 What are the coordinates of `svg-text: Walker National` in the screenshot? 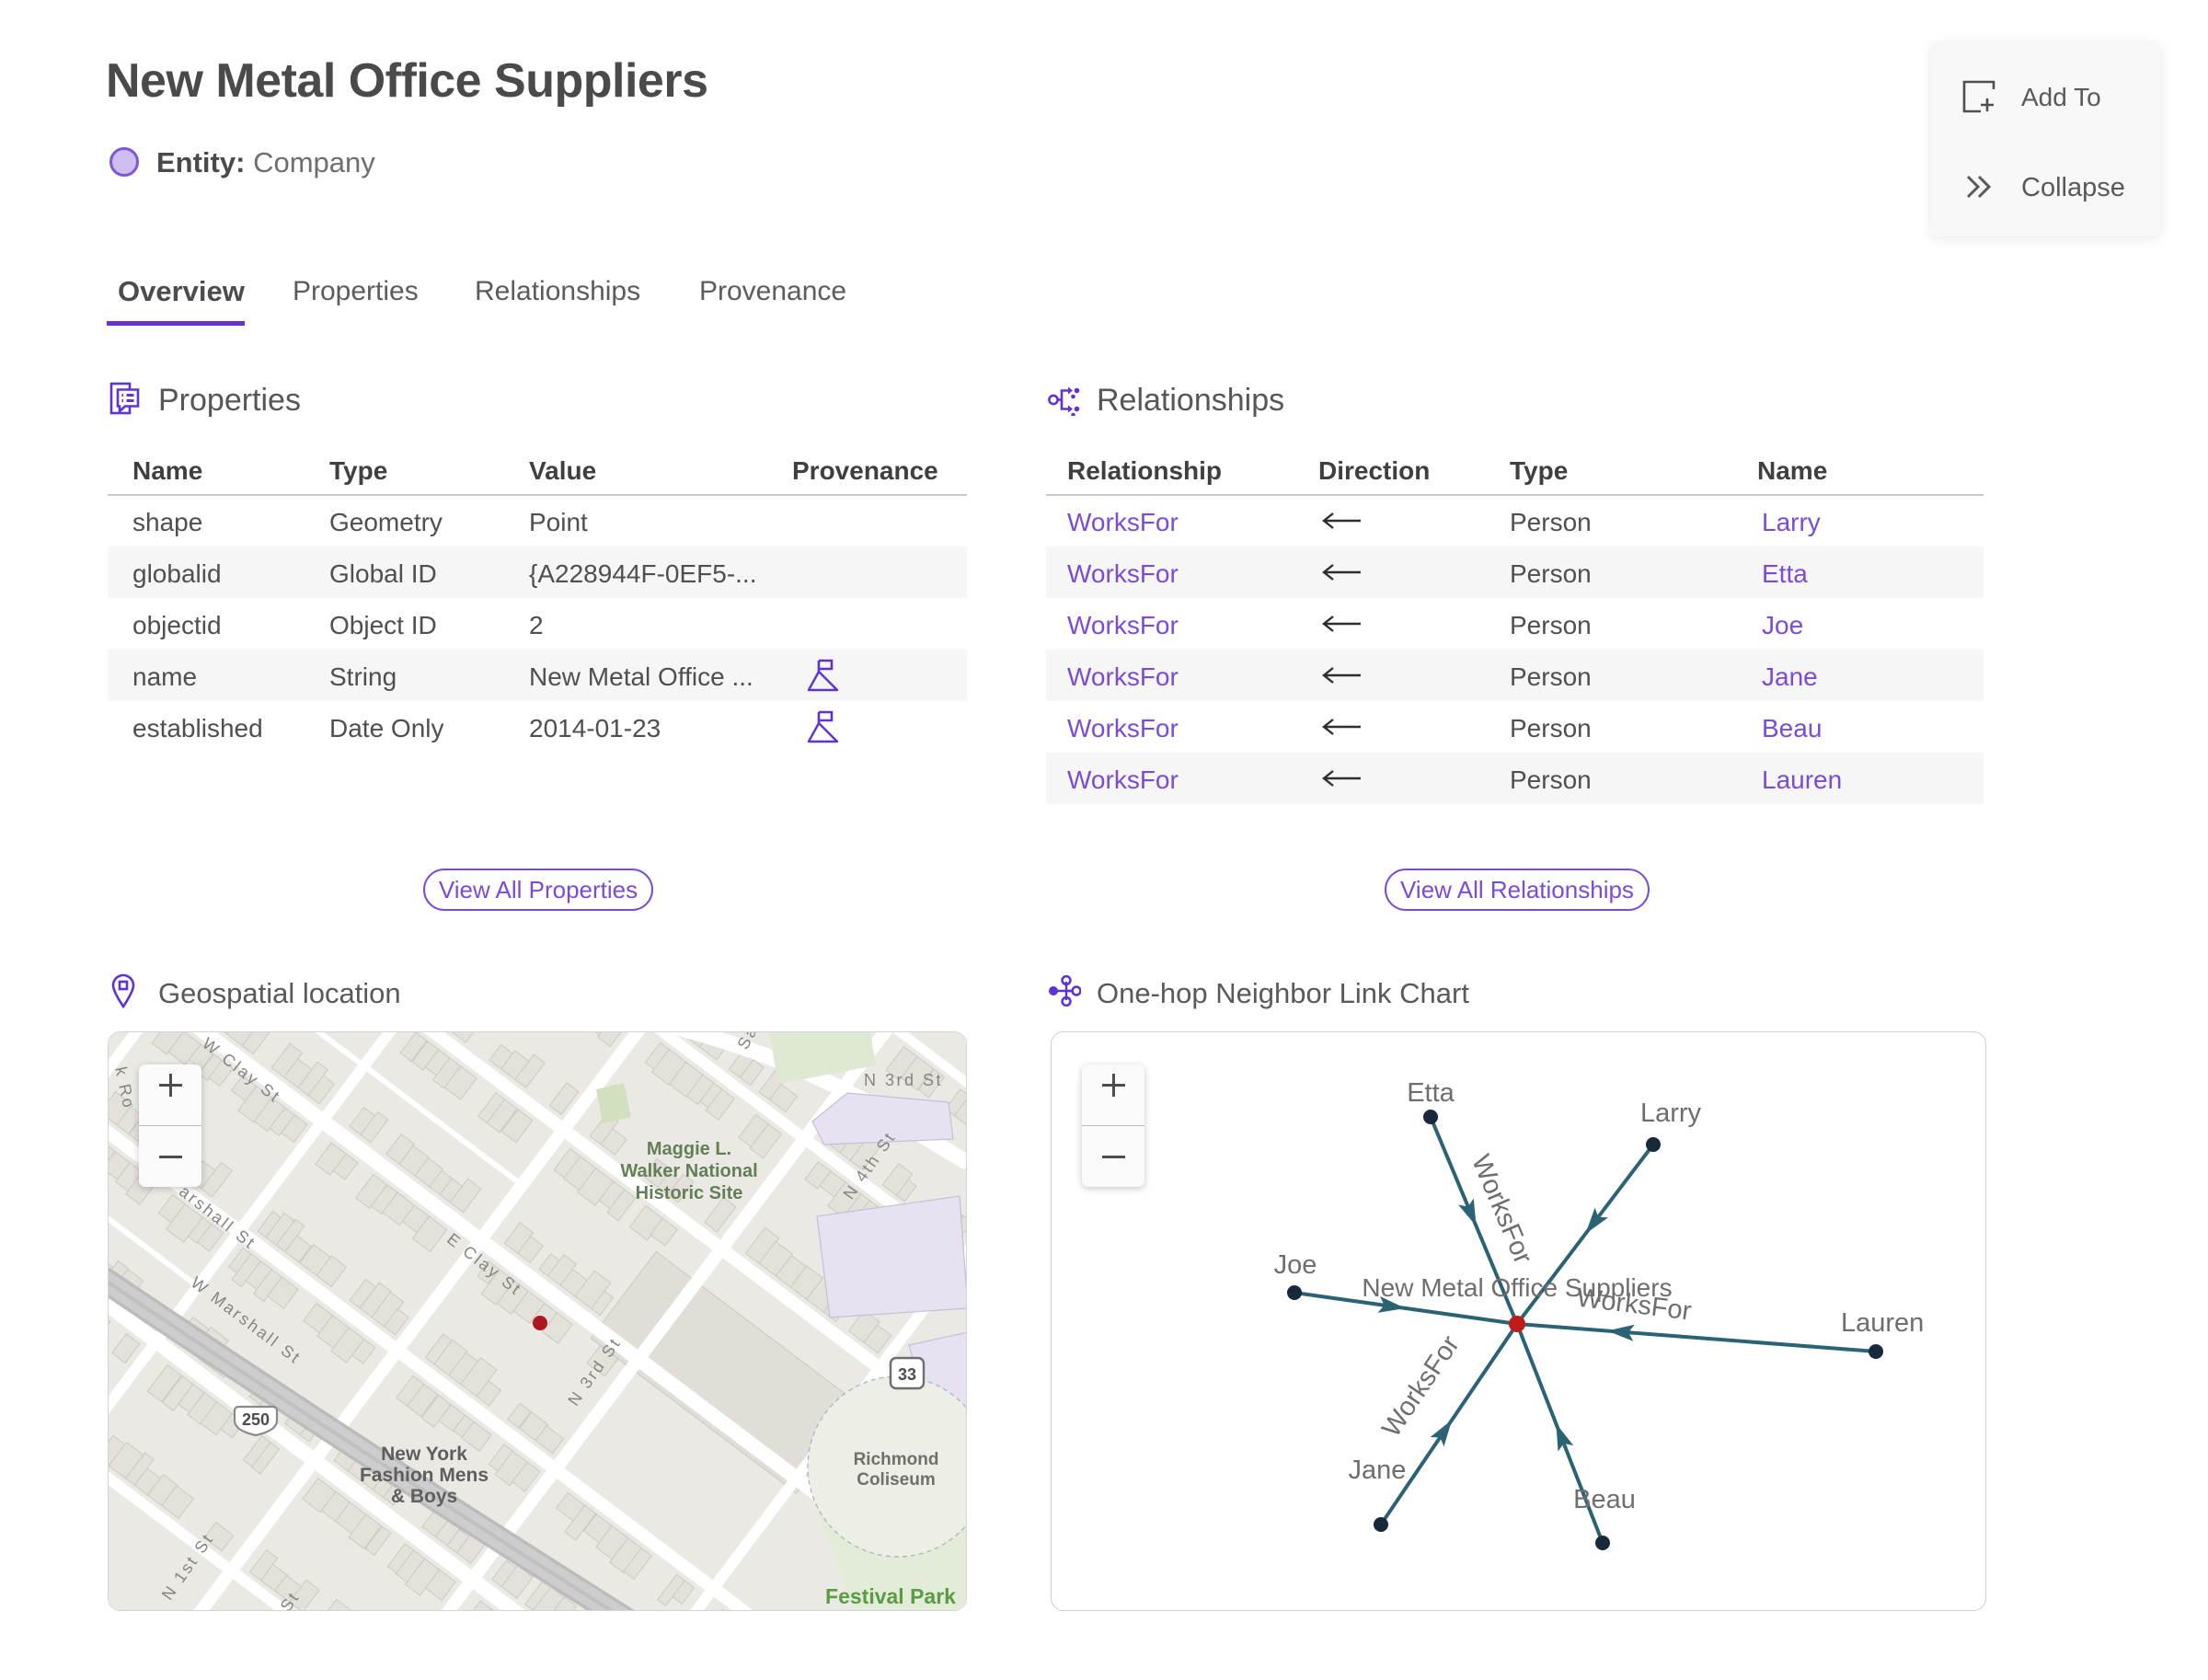 It's located at (688, 1171).